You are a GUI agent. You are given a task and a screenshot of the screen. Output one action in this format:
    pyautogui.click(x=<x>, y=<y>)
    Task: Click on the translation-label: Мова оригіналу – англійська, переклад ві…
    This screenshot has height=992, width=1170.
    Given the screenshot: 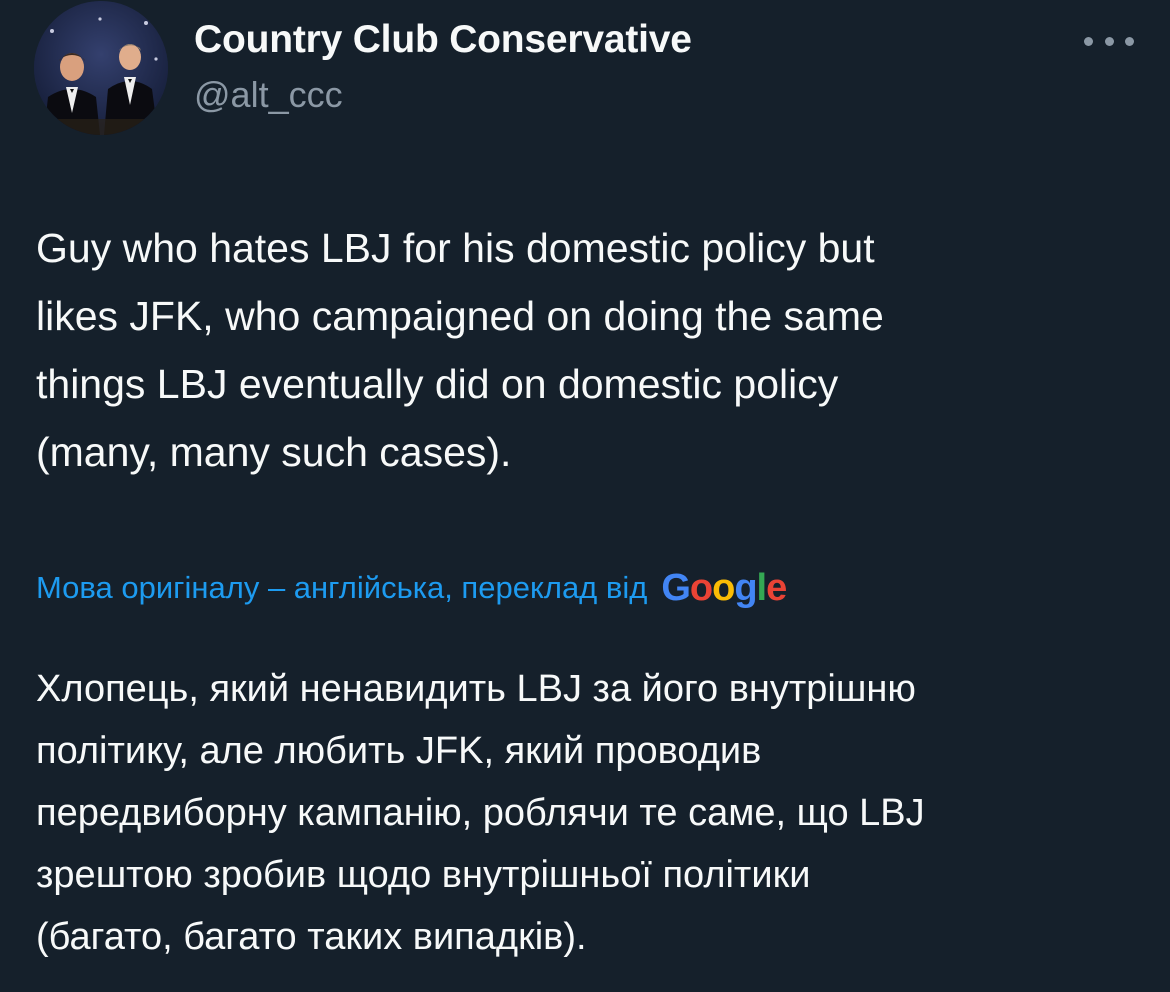 What is the action you would take?
    pyautogui.click(x=341, y=588)
    